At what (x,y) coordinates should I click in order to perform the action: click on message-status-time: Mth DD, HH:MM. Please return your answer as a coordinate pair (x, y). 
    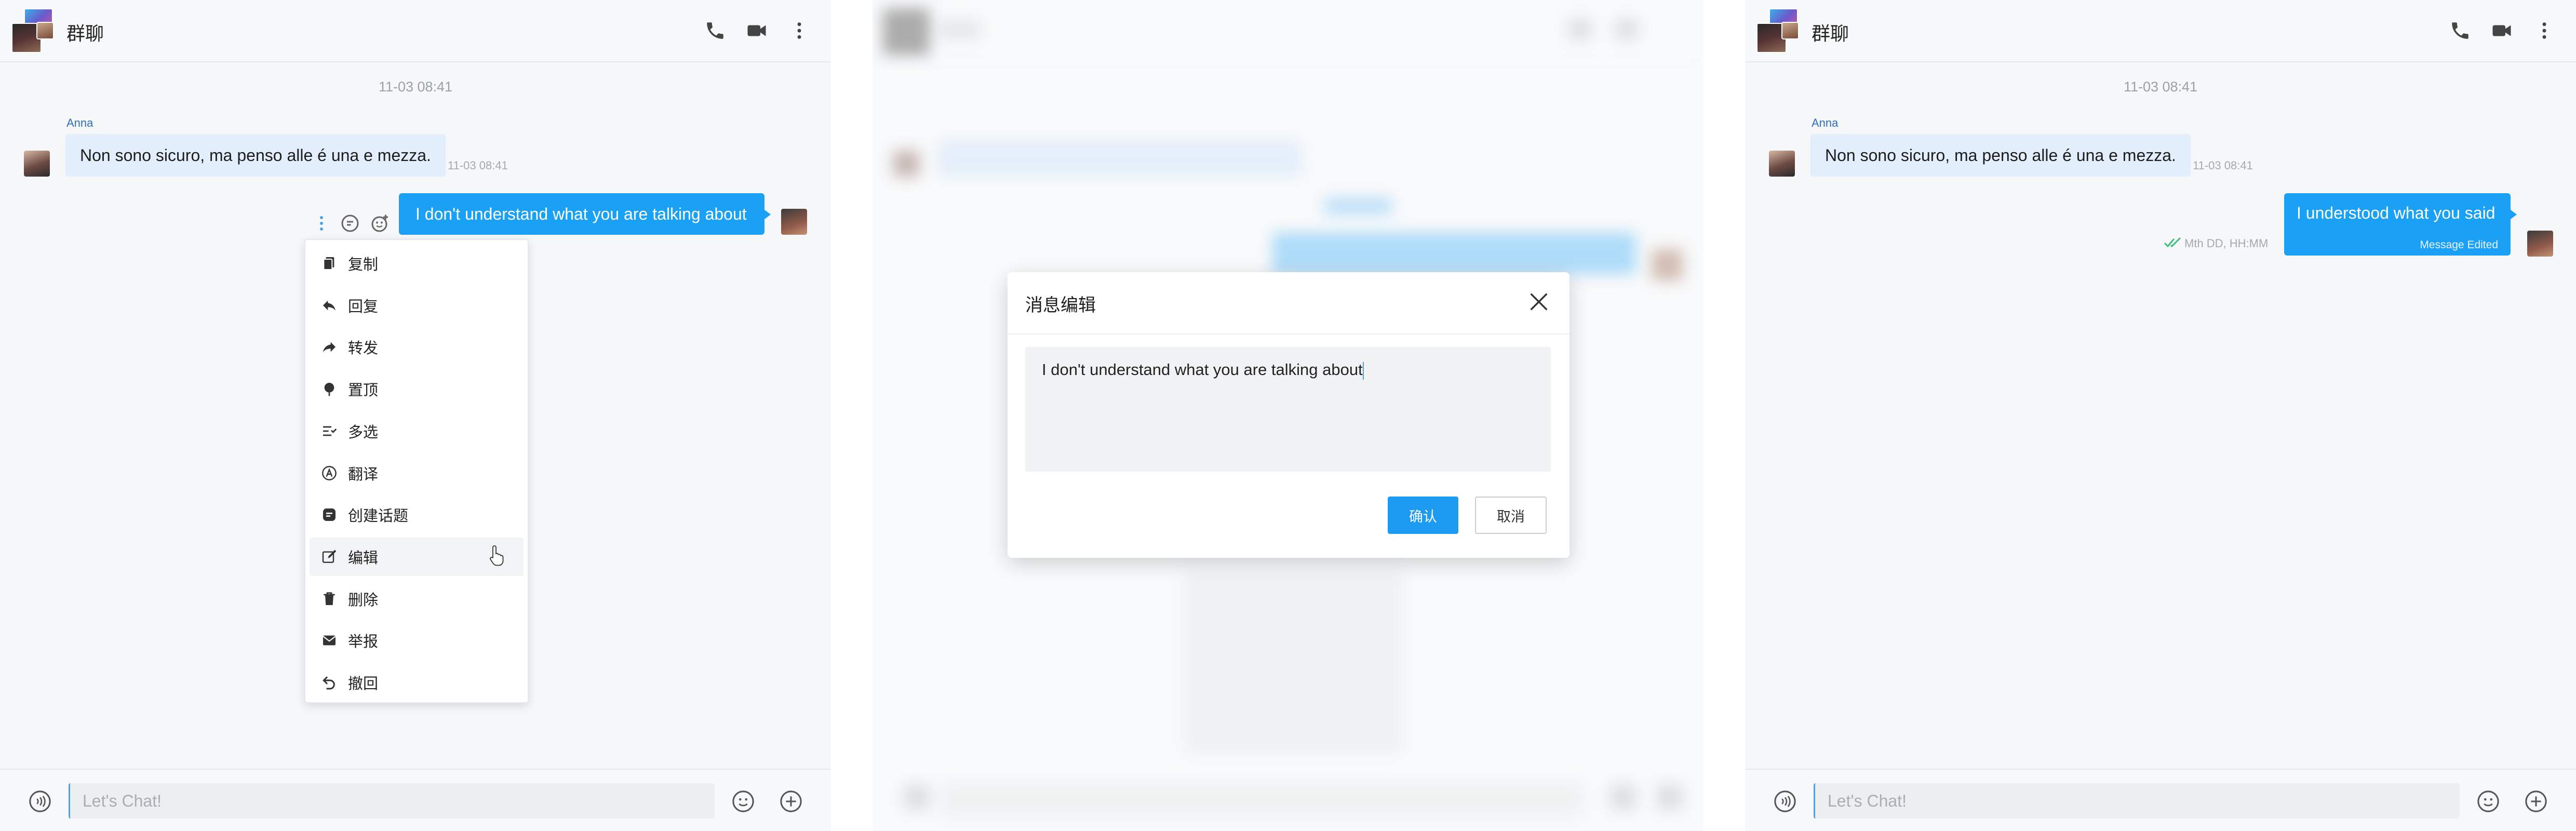
    Looking at the image, I should click on (2227, 243).